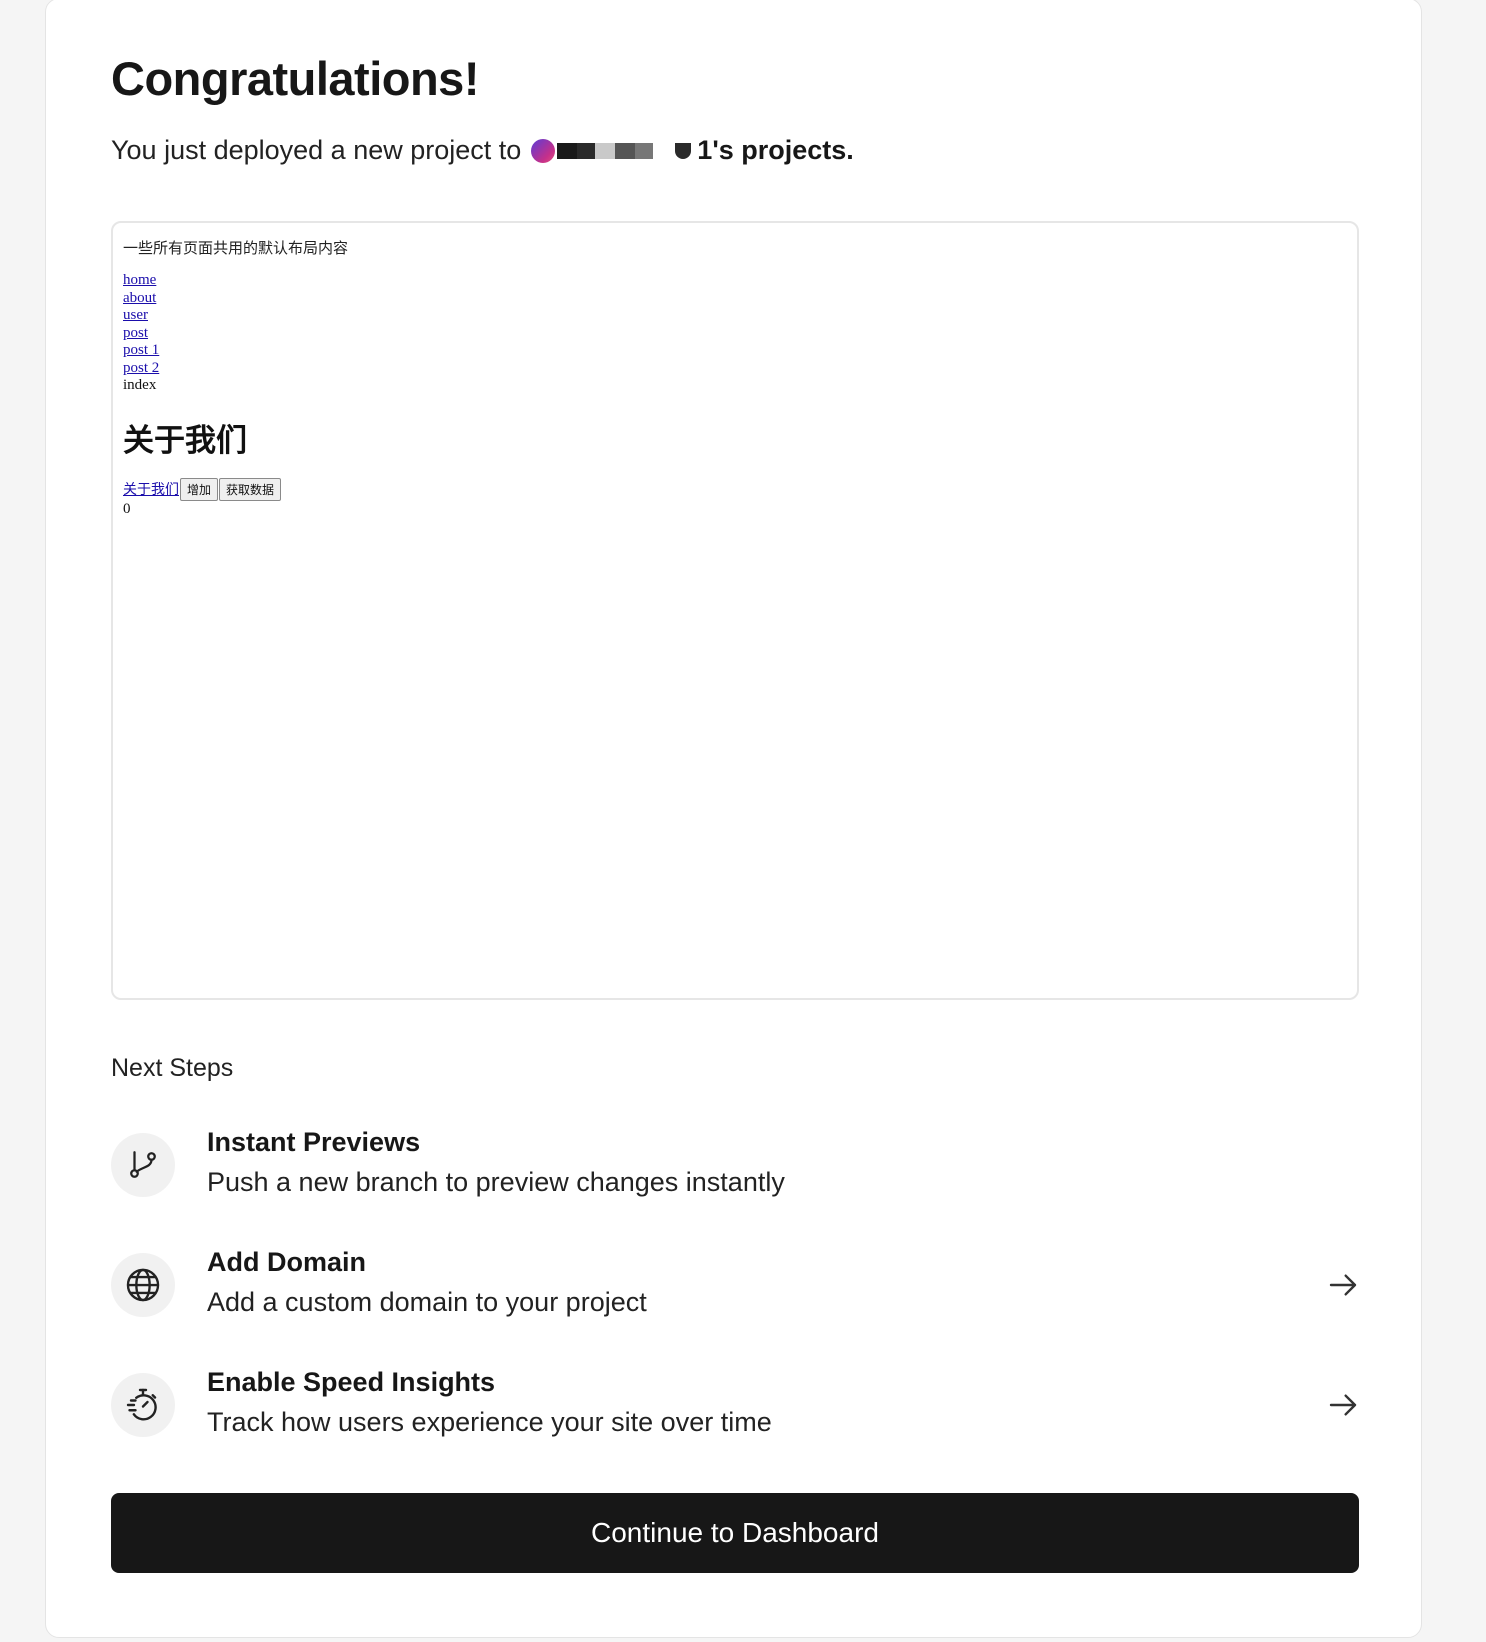 This screenshot has width=1486, height=1642. I want to click on preview-about-link: 关于我们, so click(151, 489).